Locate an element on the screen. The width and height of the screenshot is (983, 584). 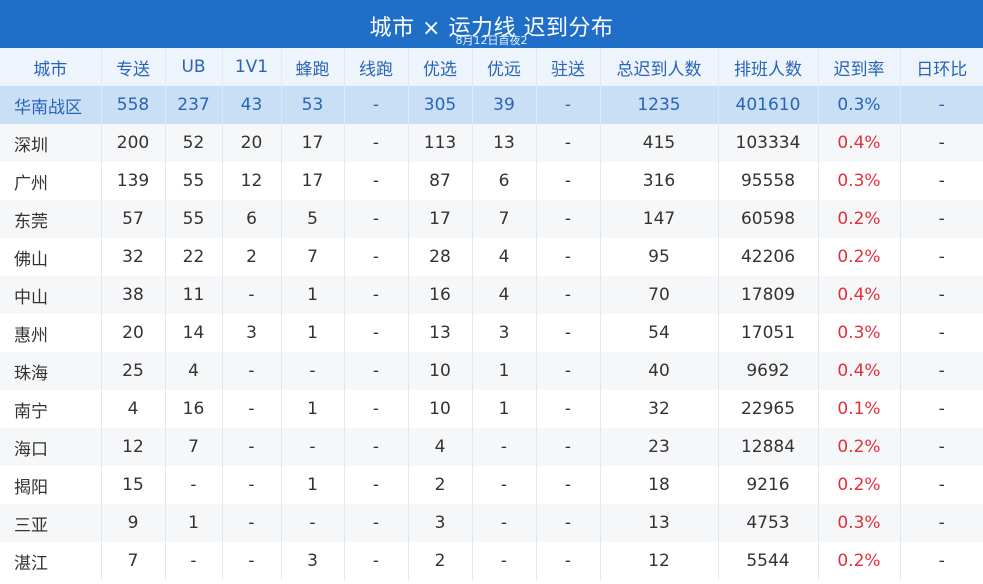
cell-ub: 22 is located at coordinates (194, 257).